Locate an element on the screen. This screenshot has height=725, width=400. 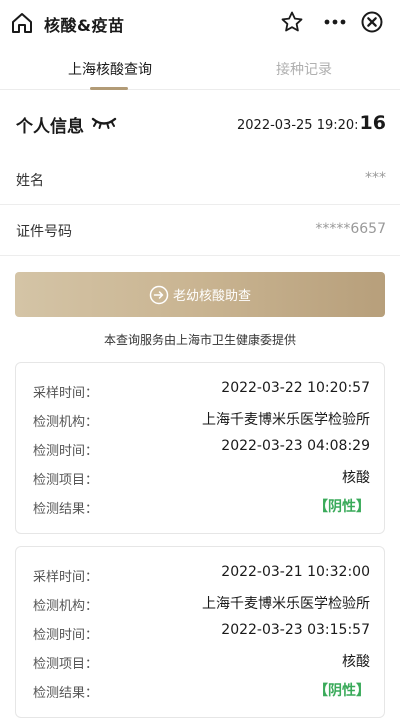
record-row-test-time: 检测时间： 2022-03-23 04:08:29 is located at coordinates (201, 447).